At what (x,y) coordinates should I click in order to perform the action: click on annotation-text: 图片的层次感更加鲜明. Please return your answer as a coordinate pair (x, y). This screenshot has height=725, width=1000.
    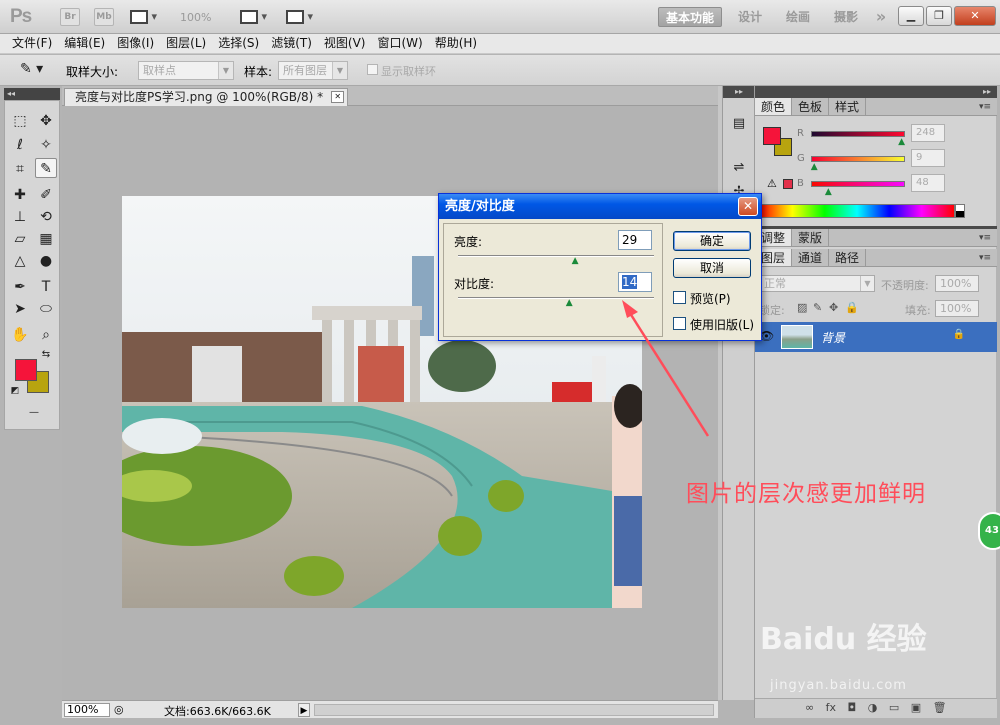
    Looking at the image, I should click on (806, 494).